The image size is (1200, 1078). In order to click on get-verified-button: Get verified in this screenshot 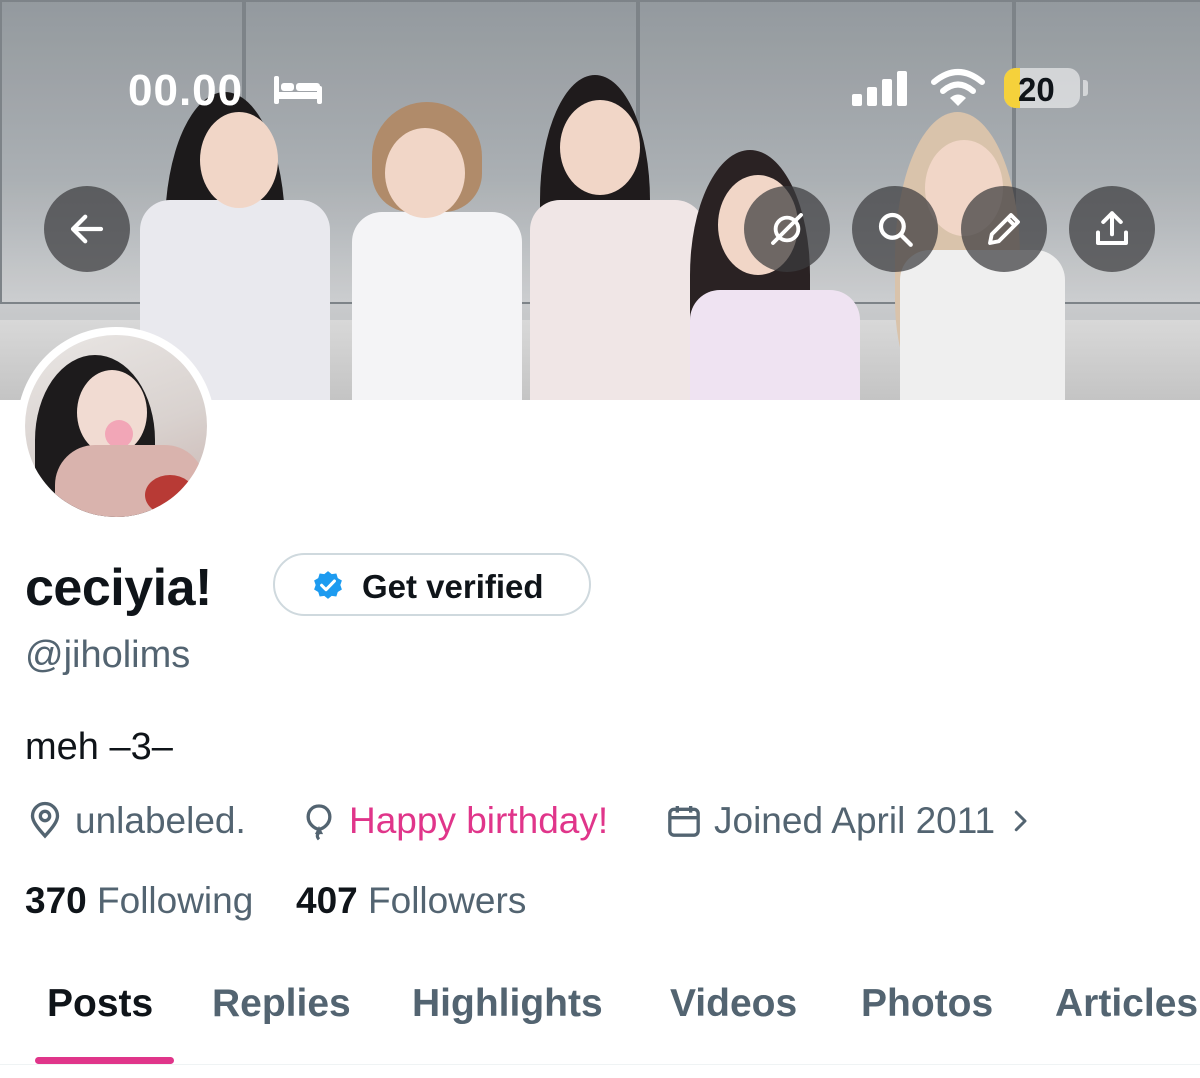, I will do `click(432, 584)`.